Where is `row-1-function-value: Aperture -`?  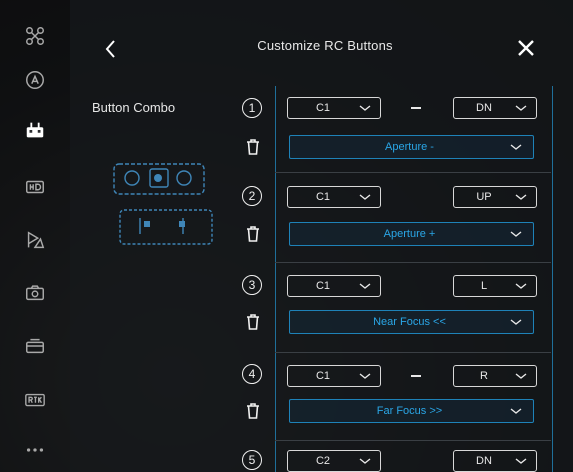
row-1-function-value: Aperture - is located at coordinates (409, 147).